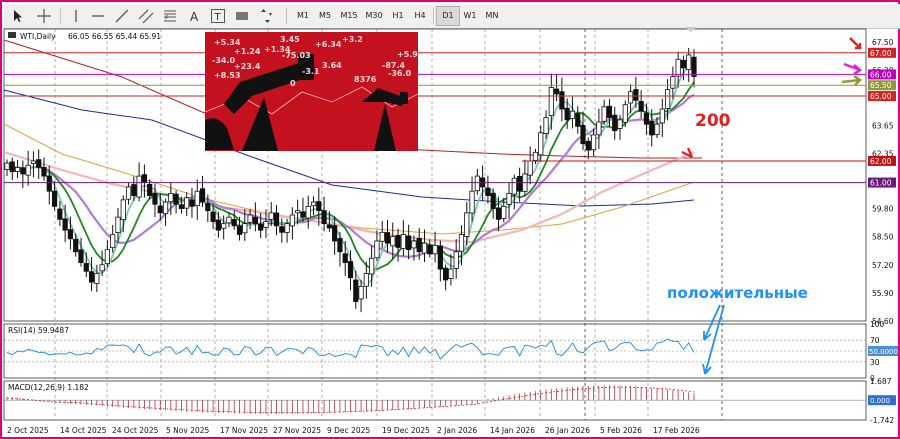  What do you see at coordinates (737, 293) in the screenshot?
I see `annotation-positive: положительные` at bounding box center [737, 293].